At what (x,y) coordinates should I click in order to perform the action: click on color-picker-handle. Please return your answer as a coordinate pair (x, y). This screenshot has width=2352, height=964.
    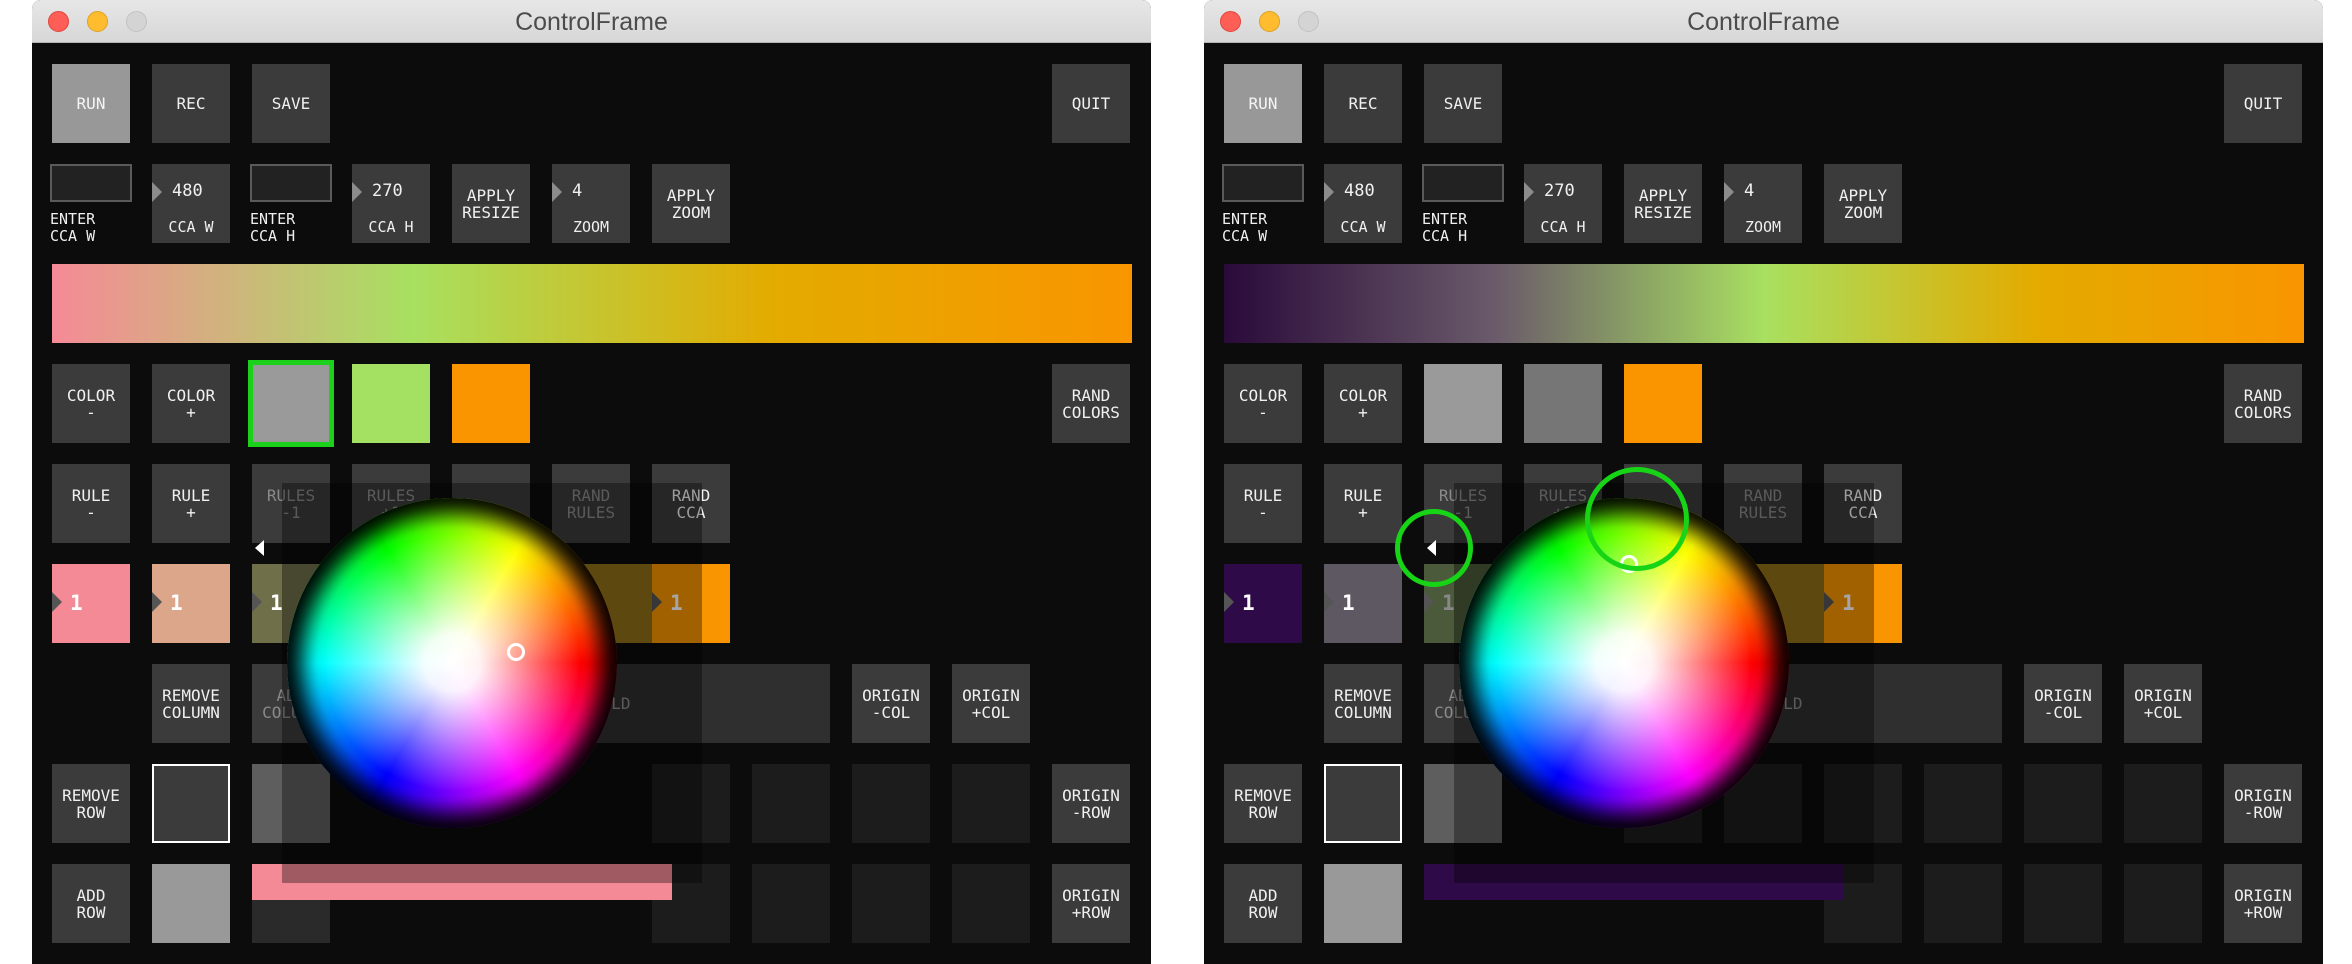
    Looking at the image, I should click on (516, 652).